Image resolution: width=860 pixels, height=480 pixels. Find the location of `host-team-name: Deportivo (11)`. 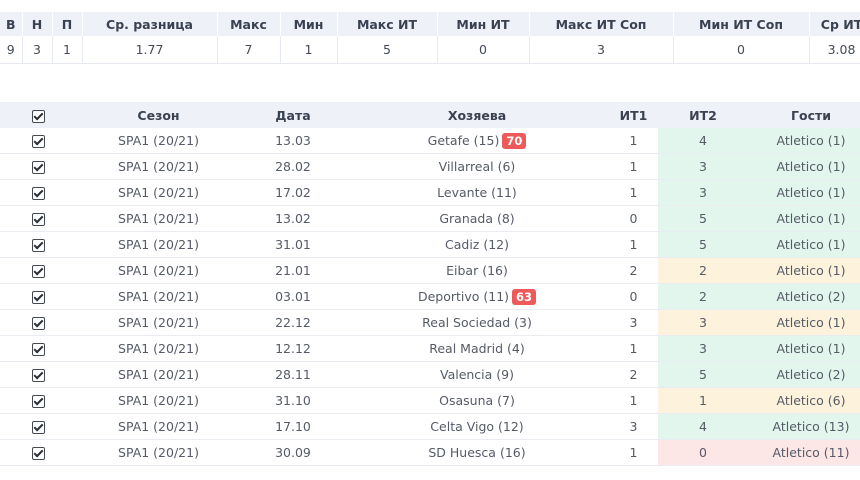

host-team-name: Deportivo (11) is located at coordinates (463, 296).